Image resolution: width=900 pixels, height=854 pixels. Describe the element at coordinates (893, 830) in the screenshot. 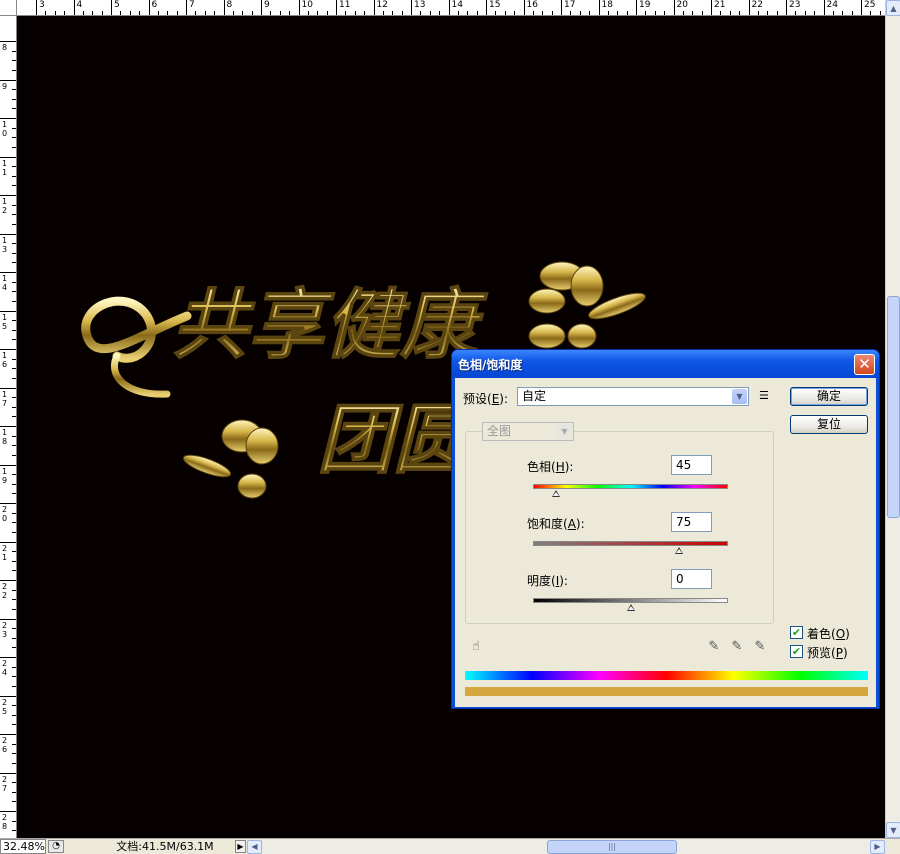

I see `scroll-down-button: ▼` at that location.